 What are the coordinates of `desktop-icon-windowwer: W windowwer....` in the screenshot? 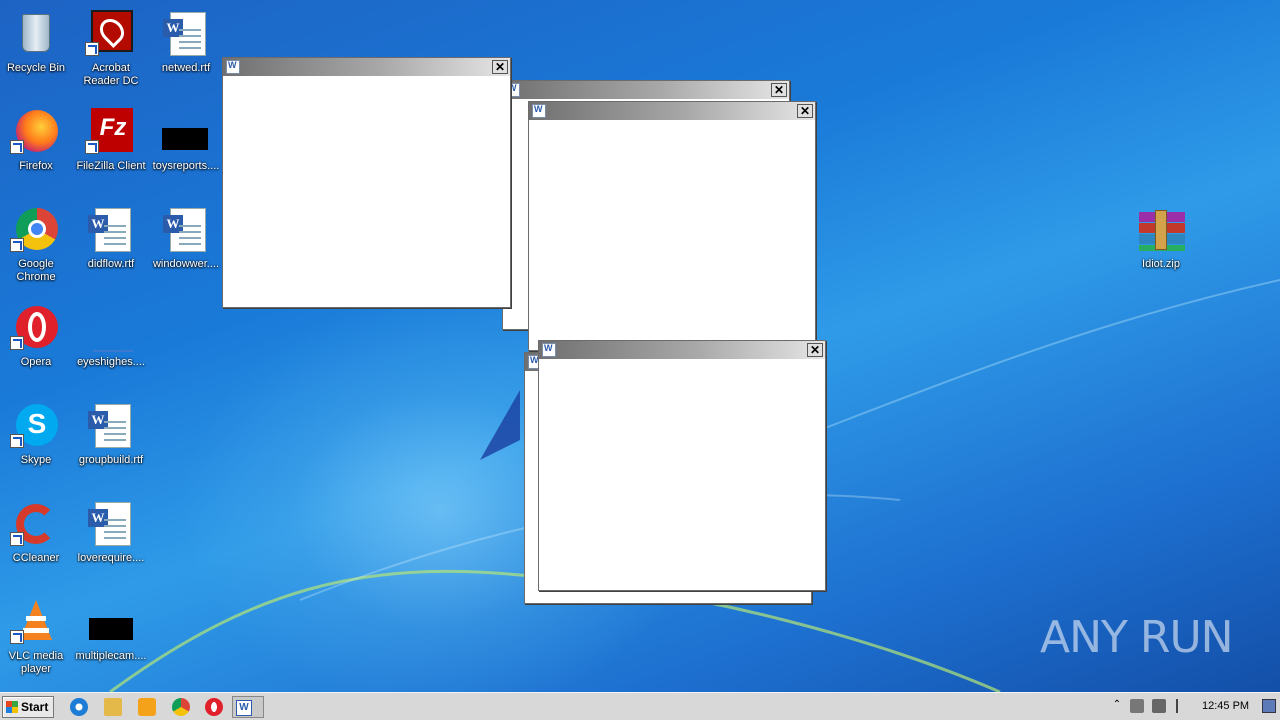 It's located at (186, 247).